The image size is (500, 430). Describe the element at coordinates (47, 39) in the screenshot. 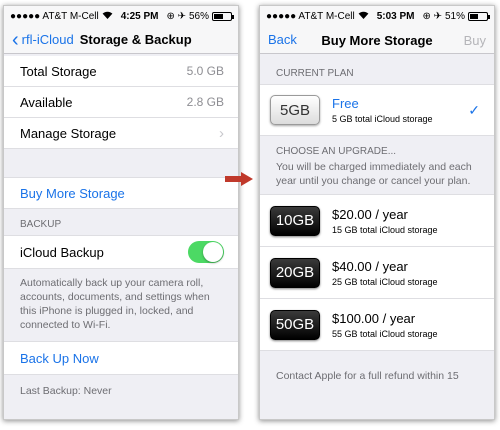

I see `back-label: rfl-iCloud` at that location.